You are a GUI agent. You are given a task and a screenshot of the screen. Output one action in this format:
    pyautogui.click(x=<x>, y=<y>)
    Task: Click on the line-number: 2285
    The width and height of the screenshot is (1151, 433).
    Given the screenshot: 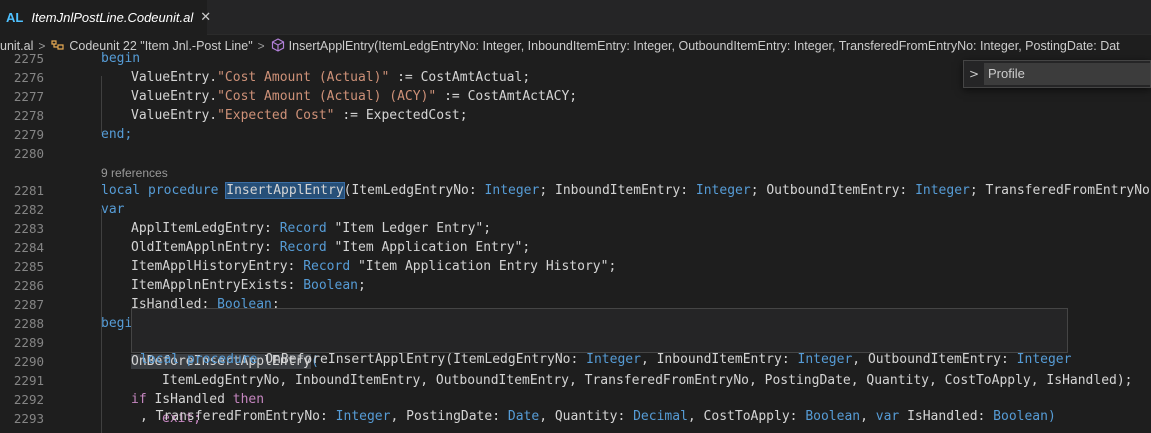 What is the action you would take?
    pyautogui.click(x=28, y=266)
    